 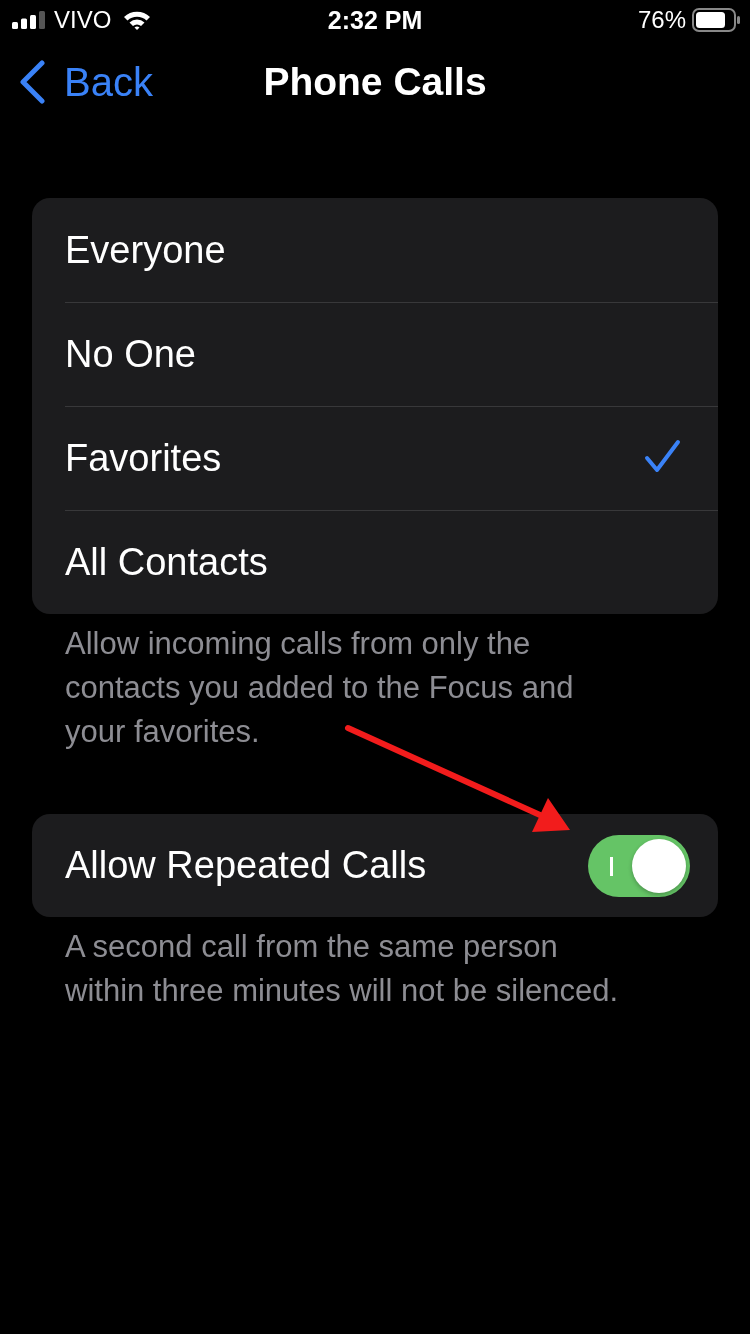 What do you see at coordinates (130, 354) in the screenshot?
I see `option-label: No One` at bounding box center [130, 354].